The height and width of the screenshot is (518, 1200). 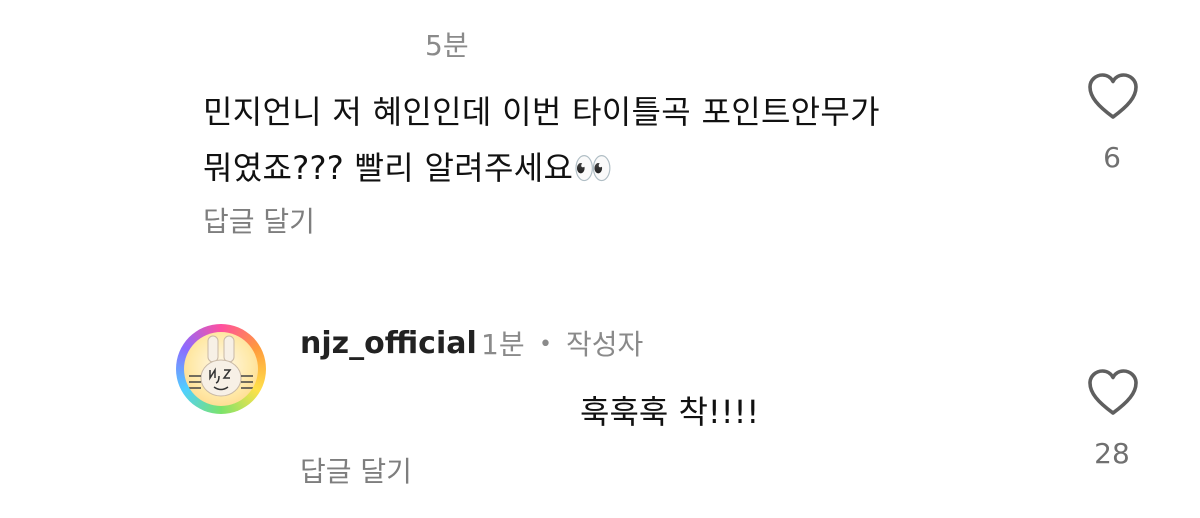 What do you see at coordinates (541, 112) in the screenshot?
I see `comment-text-line-1: 민지언니 저 혜인인데 이번 타이틀곡 포인트안무가` at bounding box center [541, 112].